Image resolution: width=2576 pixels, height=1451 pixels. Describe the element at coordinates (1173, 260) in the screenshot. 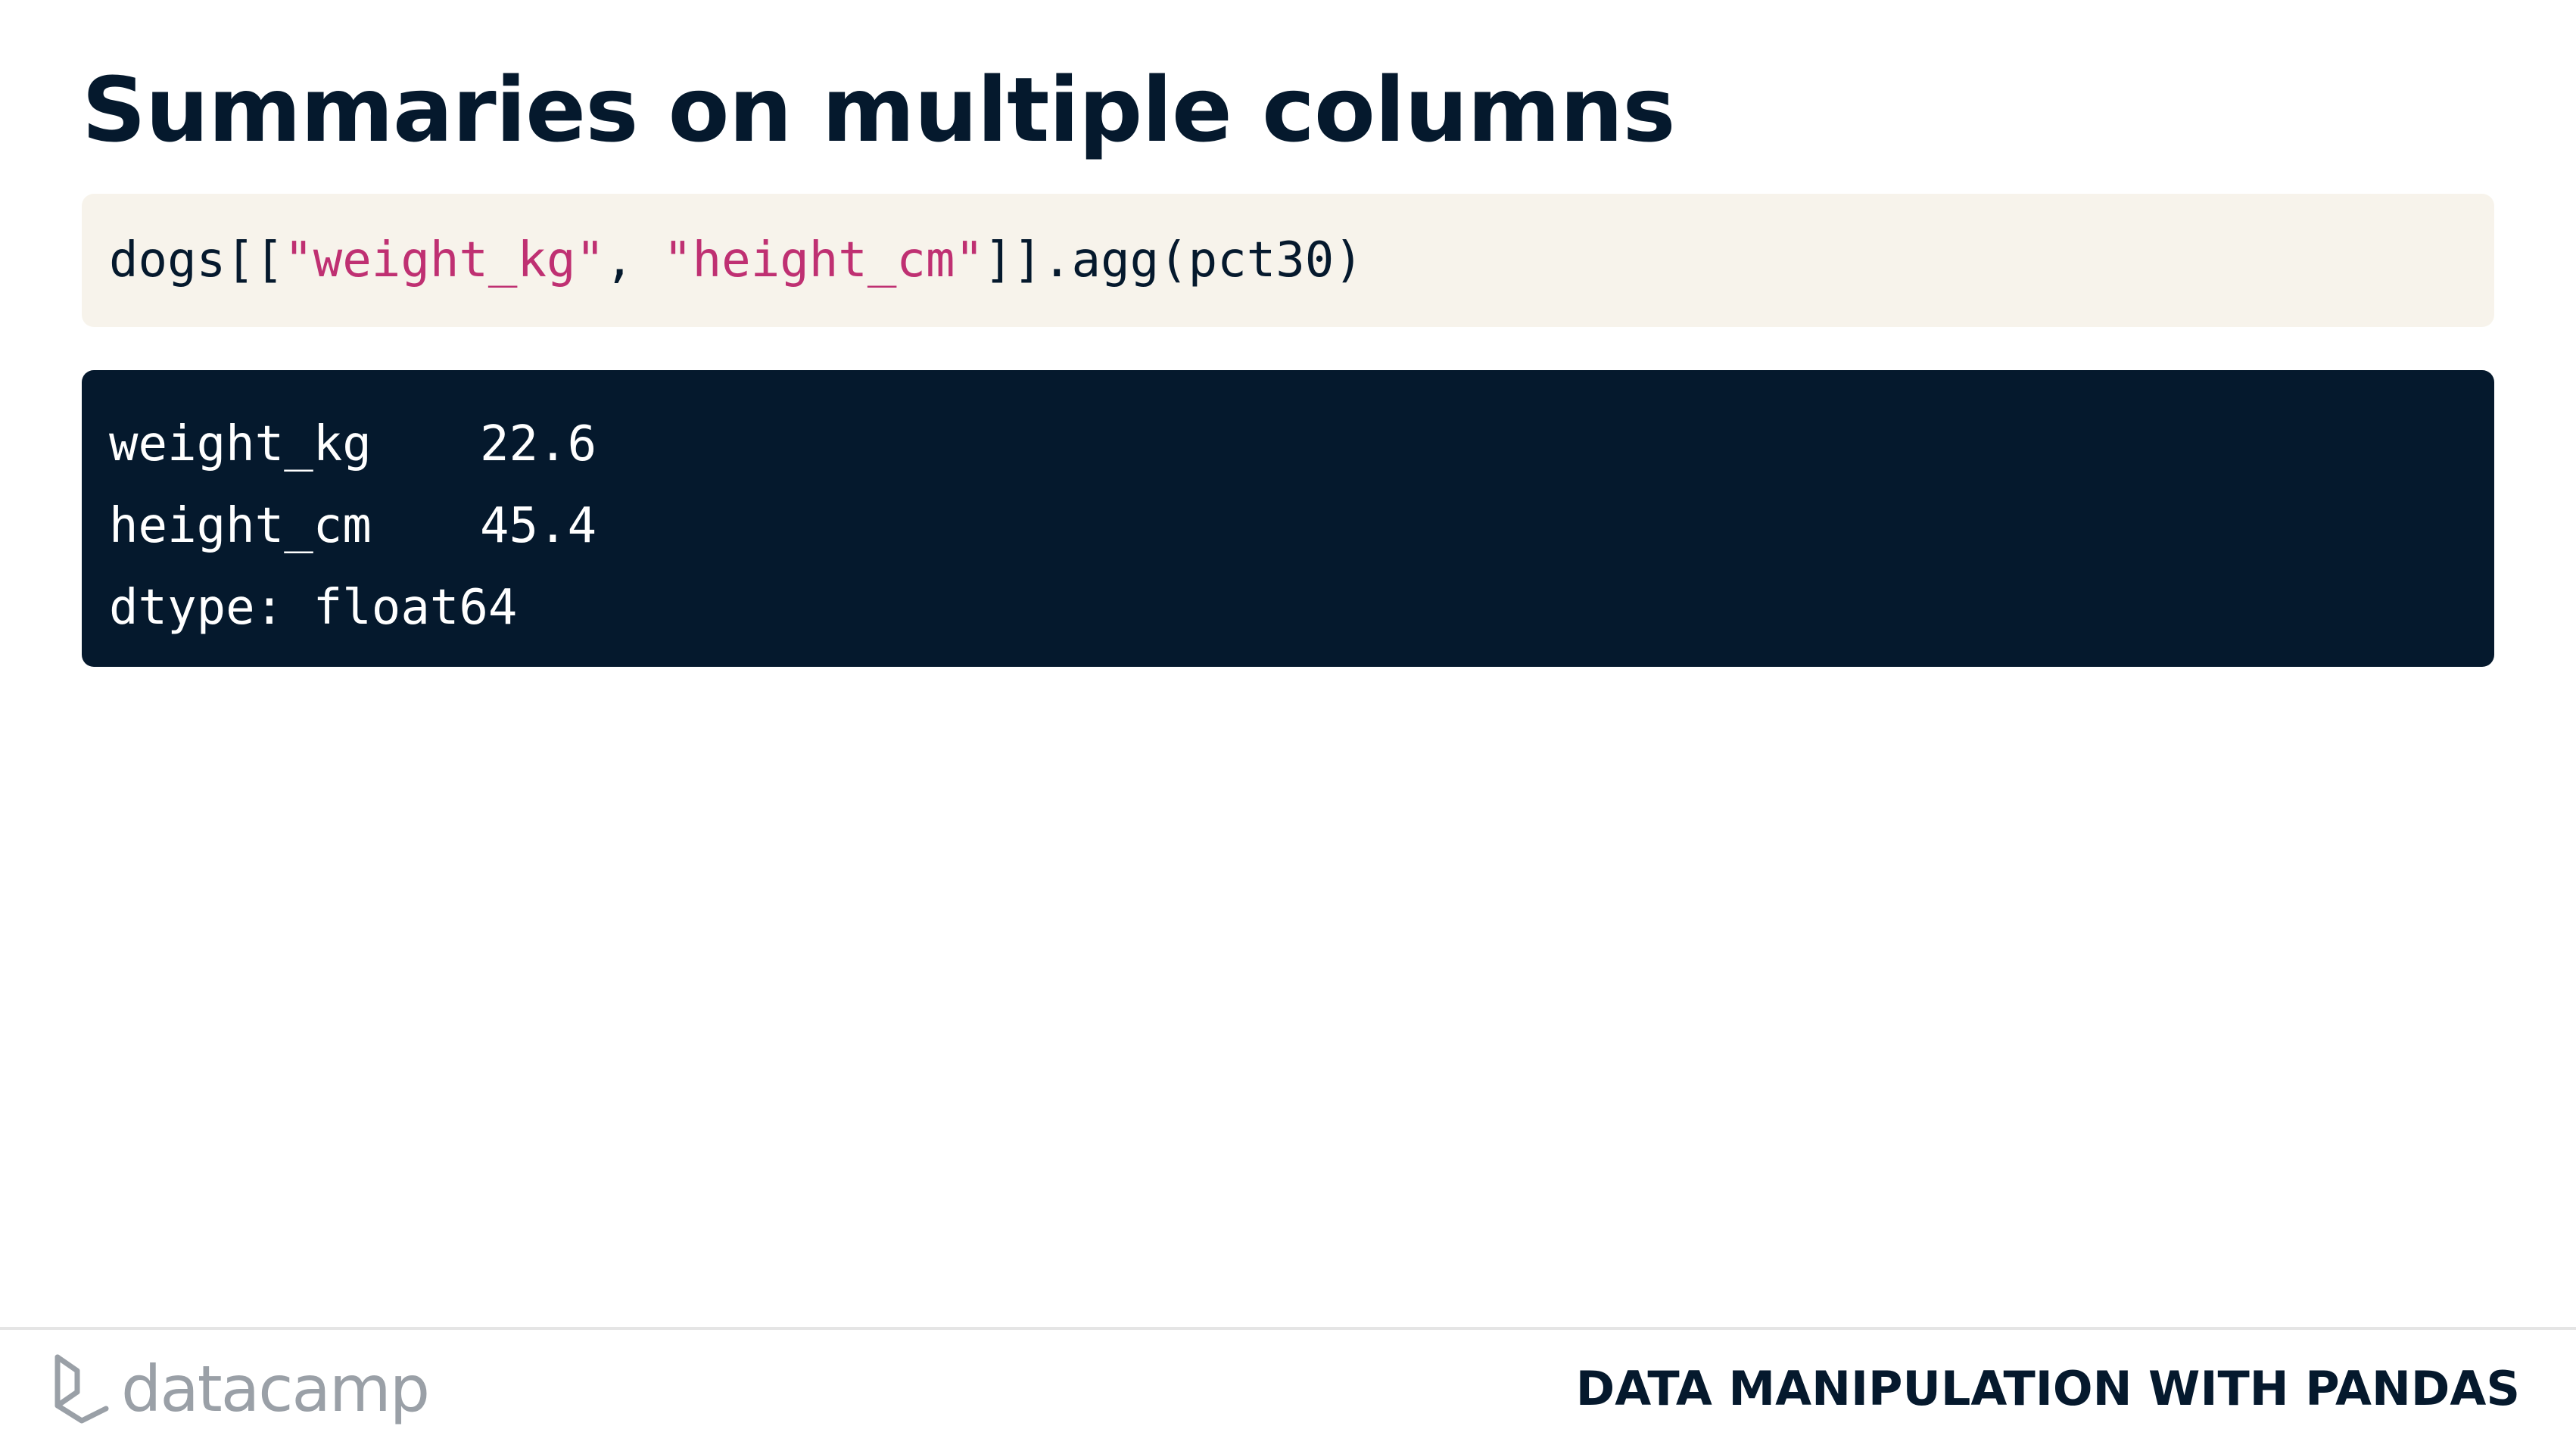

I see `code-suffix: ]].agg(pct30)` at that location.